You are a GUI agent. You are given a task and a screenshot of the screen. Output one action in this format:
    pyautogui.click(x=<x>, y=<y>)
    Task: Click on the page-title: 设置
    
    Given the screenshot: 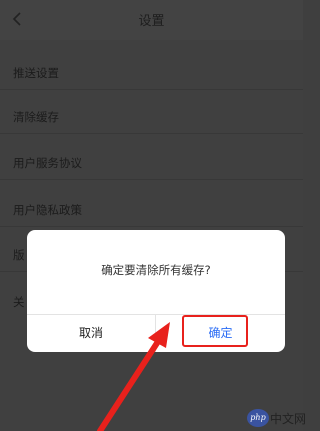 What is the action you would take?
    pyautogui.click(x=151, y=21)
    